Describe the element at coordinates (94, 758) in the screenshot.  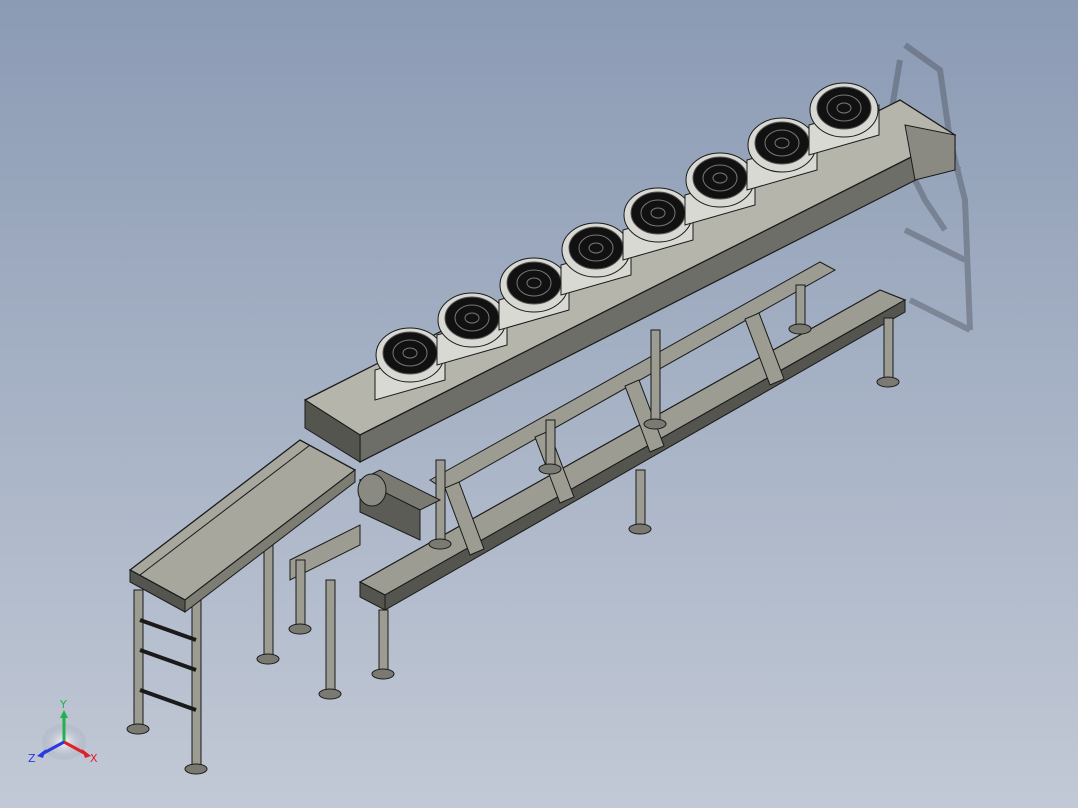
I see `x-axis-label: X` at that location.